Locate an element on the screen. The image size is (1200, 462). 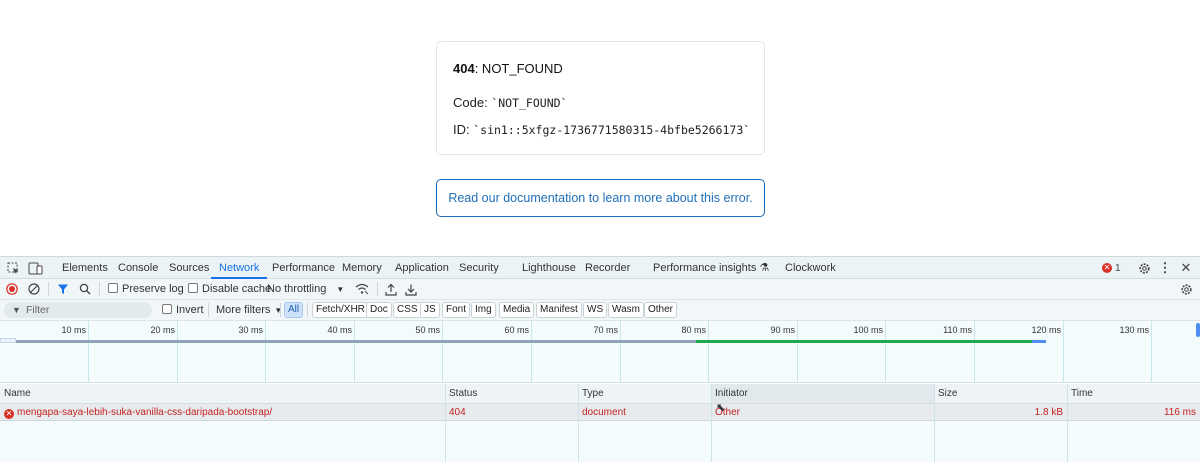
filter-funnel-small-icon: ▼ is located at coordinates (16, 310).